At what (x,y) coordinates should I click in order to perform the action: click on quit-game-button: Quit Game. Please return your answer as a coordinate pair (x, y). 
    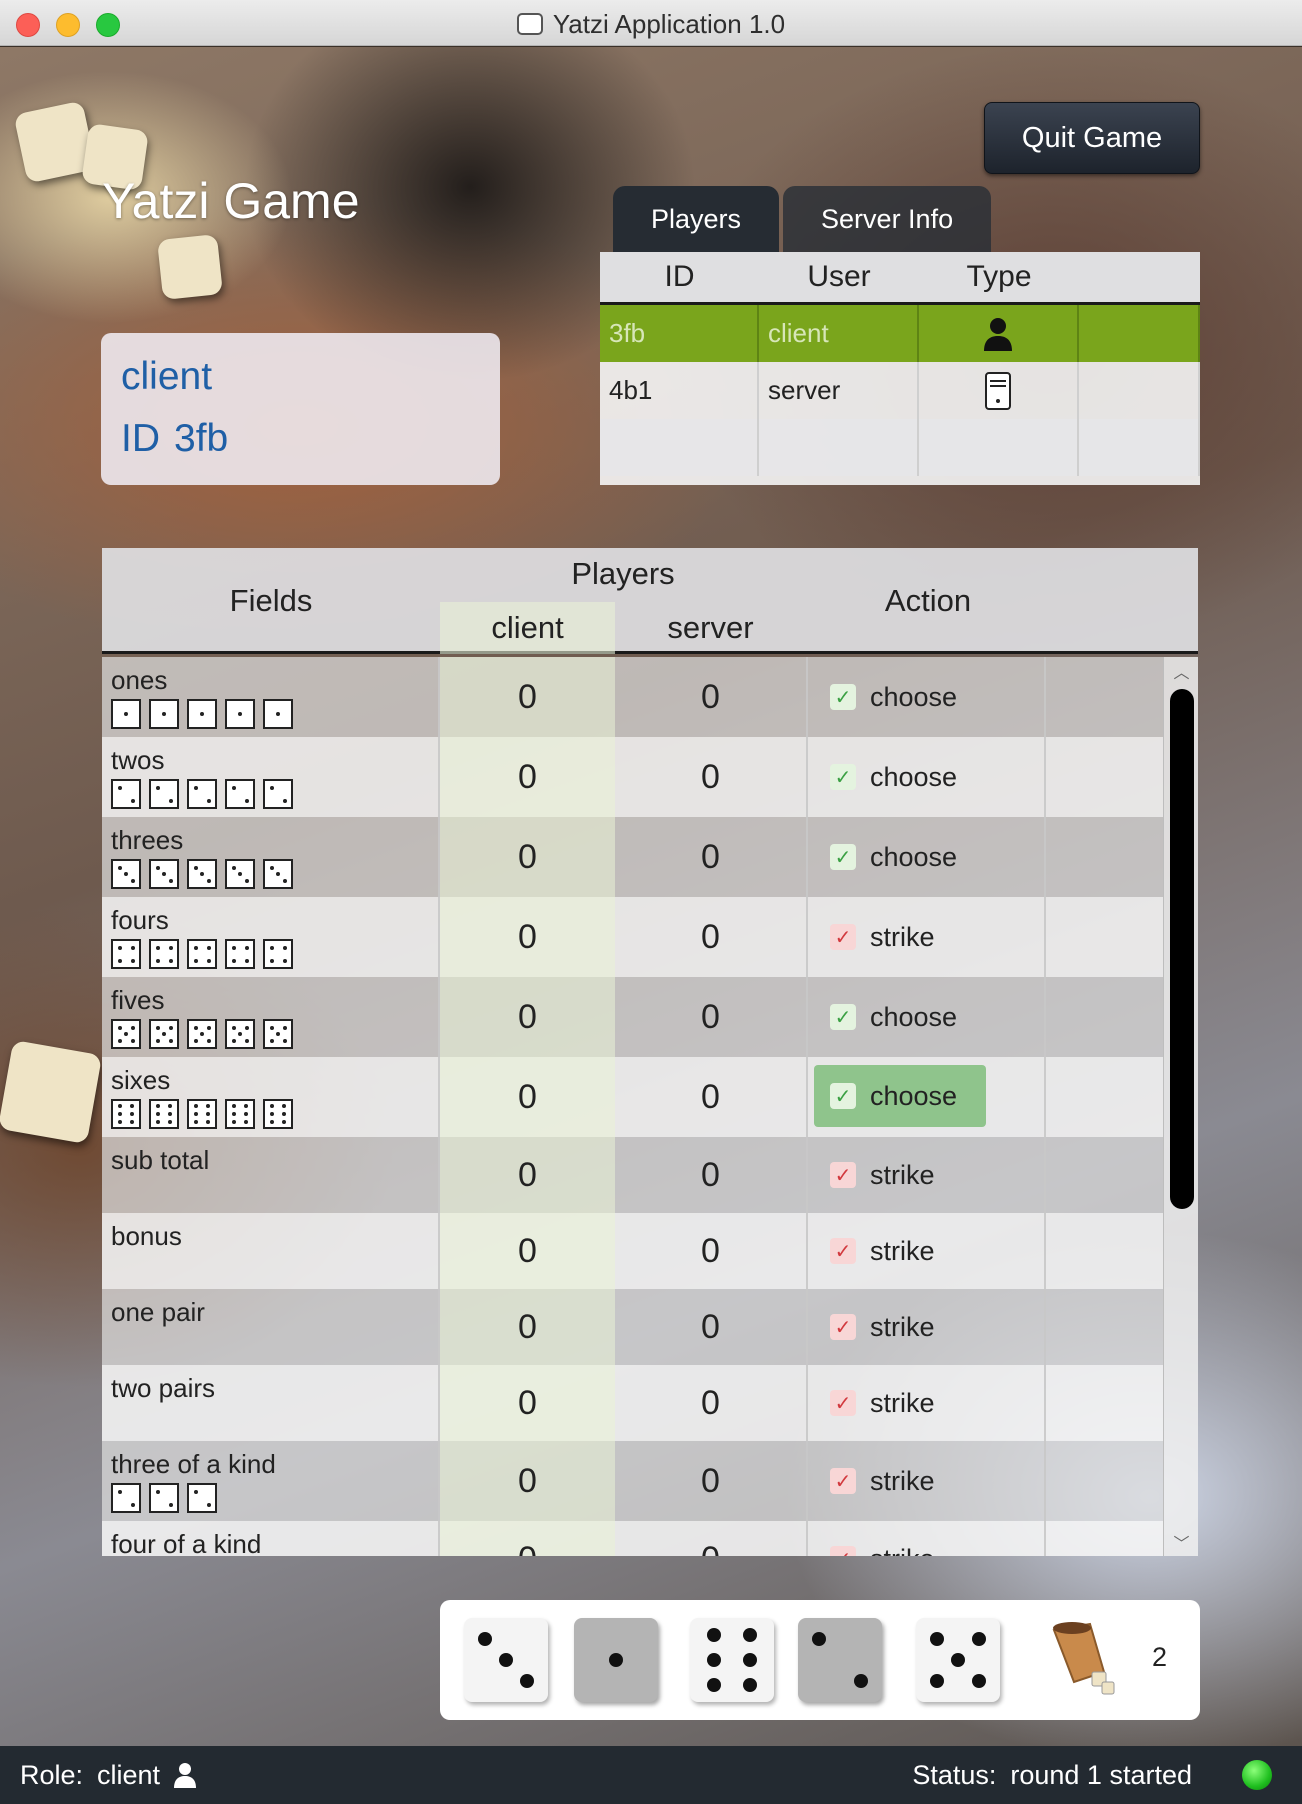
    Looking at the image, I should click on (1092, 138).